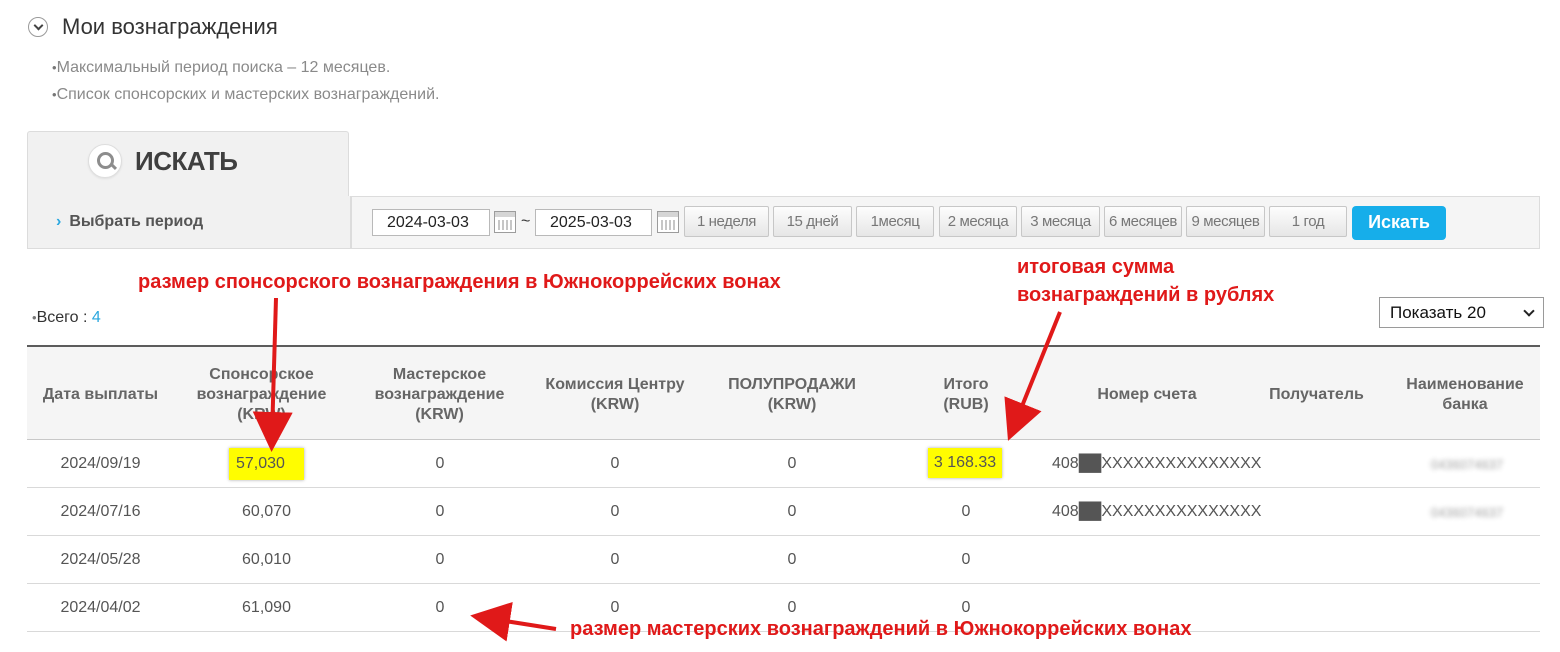 The width and height of the screenshot is (1560, 652). What do you see at coordinates (1096, 267) in the screenshot?
I see `annotation-total-line1: итоговая сумма` at bounding box center [1096, 267].